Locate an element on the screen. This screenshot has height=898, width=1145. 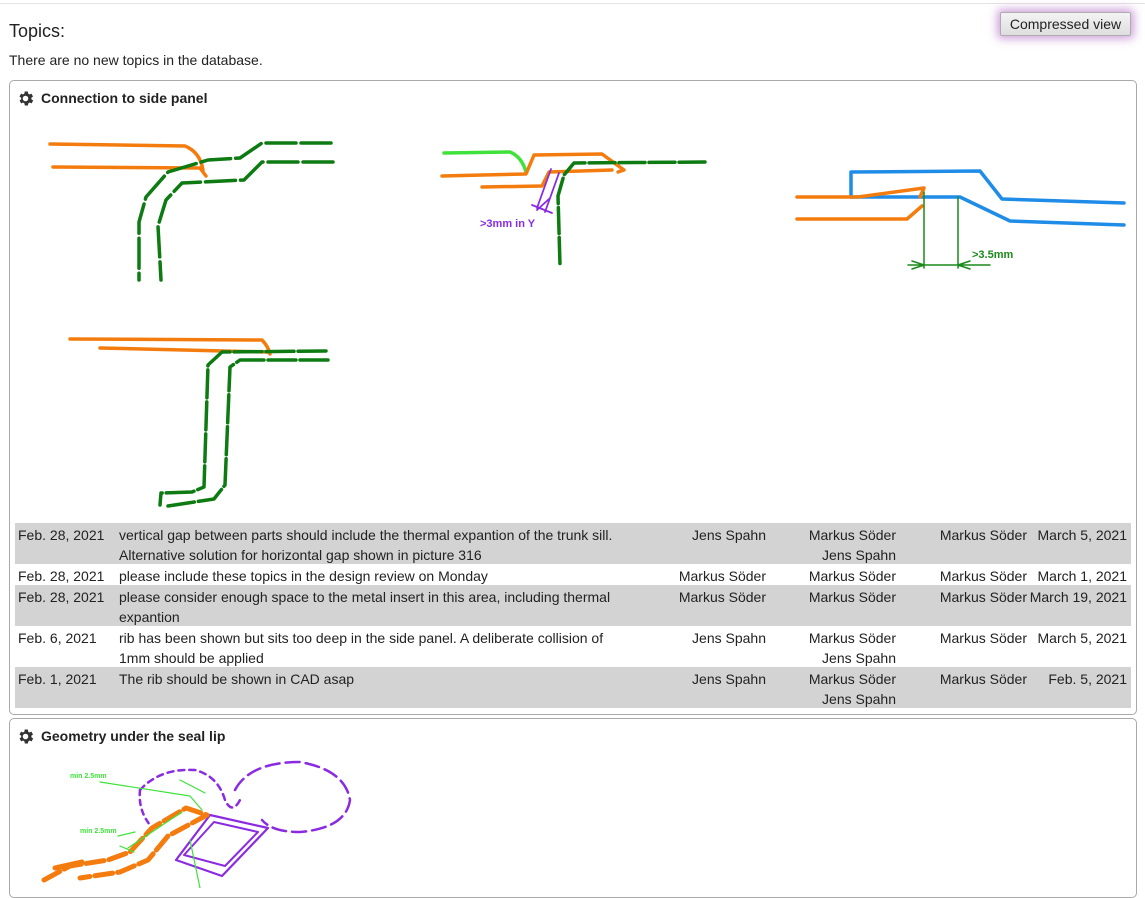
row-date: Feb. 1, 2021 is located at coordinates (57, 679).